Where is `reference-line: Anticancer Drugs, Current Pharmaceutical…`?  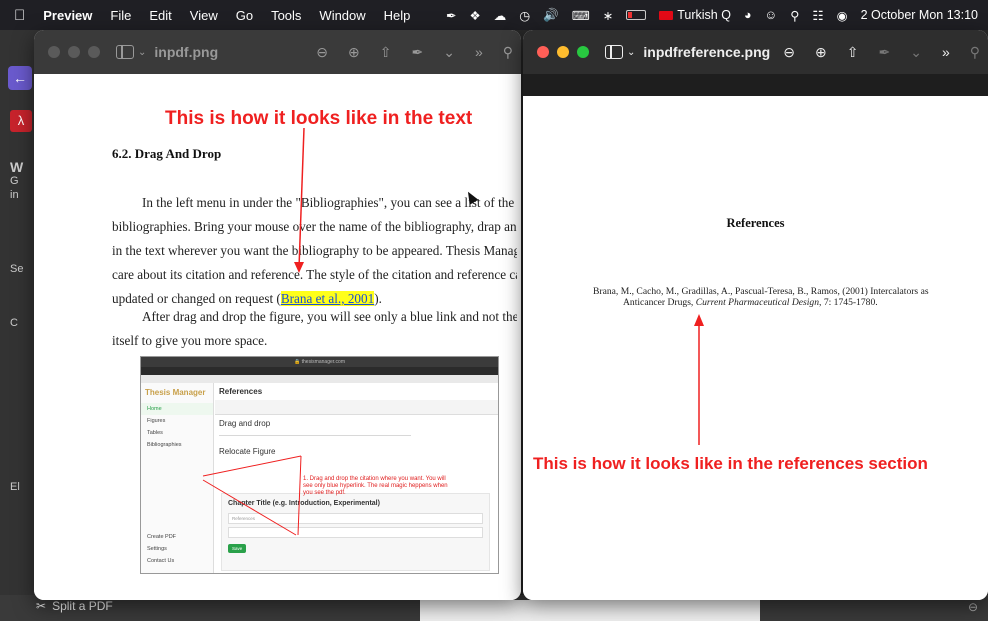 reference-line: Anticancer Drugs, Current Pharmaceutical… is located at coordinates (763, 302).